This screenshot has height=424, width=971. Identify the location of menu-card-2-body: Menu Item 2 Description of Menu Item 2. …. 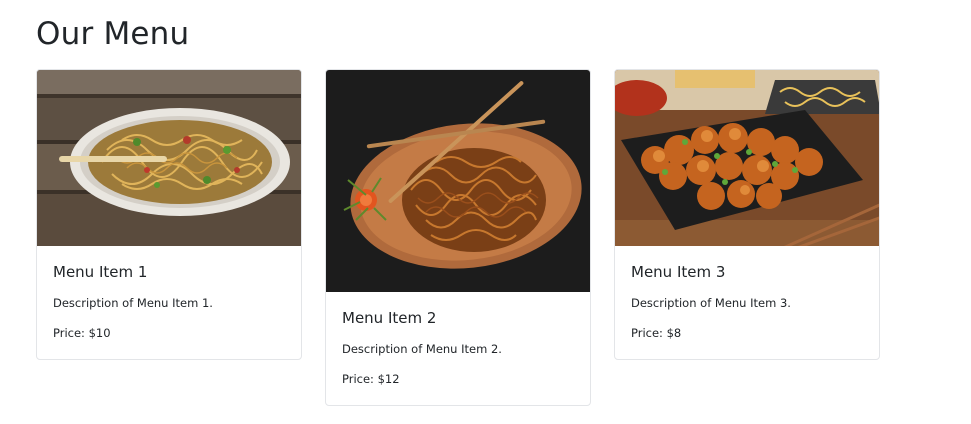
(458, 348).